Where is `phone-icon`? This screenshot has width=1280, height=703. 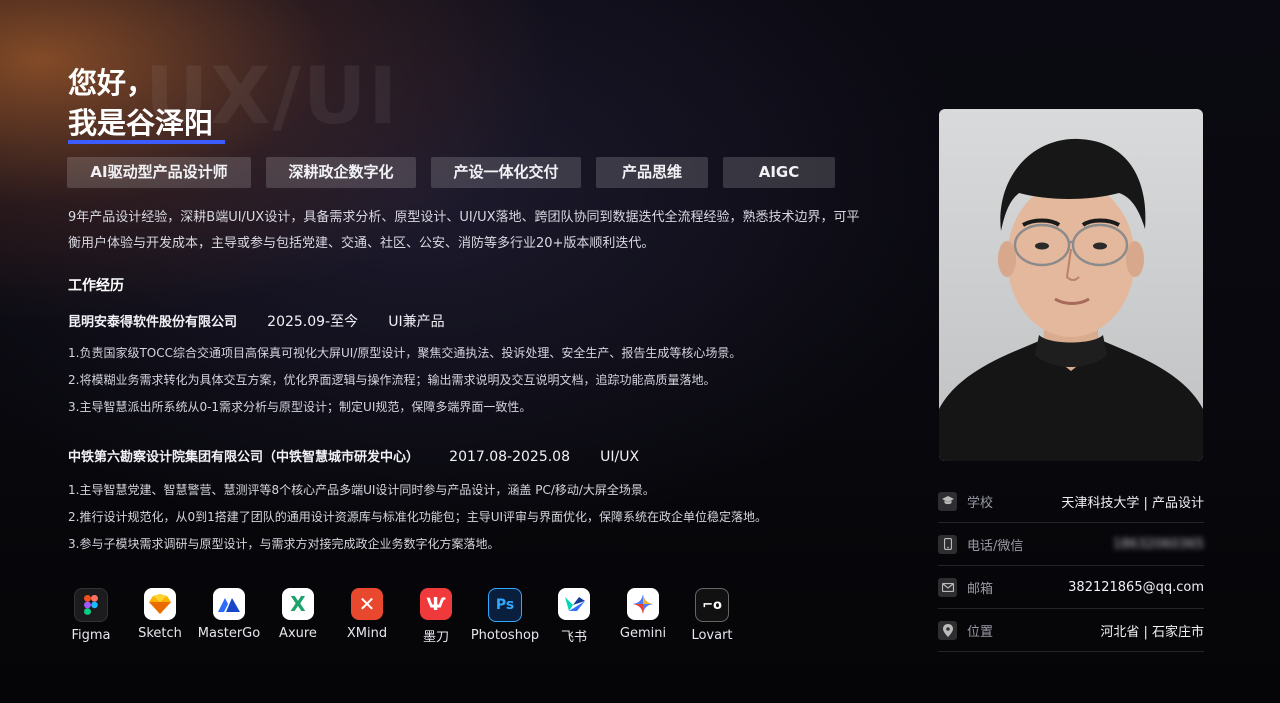 phone-icon is located at coordinates (947, 544).